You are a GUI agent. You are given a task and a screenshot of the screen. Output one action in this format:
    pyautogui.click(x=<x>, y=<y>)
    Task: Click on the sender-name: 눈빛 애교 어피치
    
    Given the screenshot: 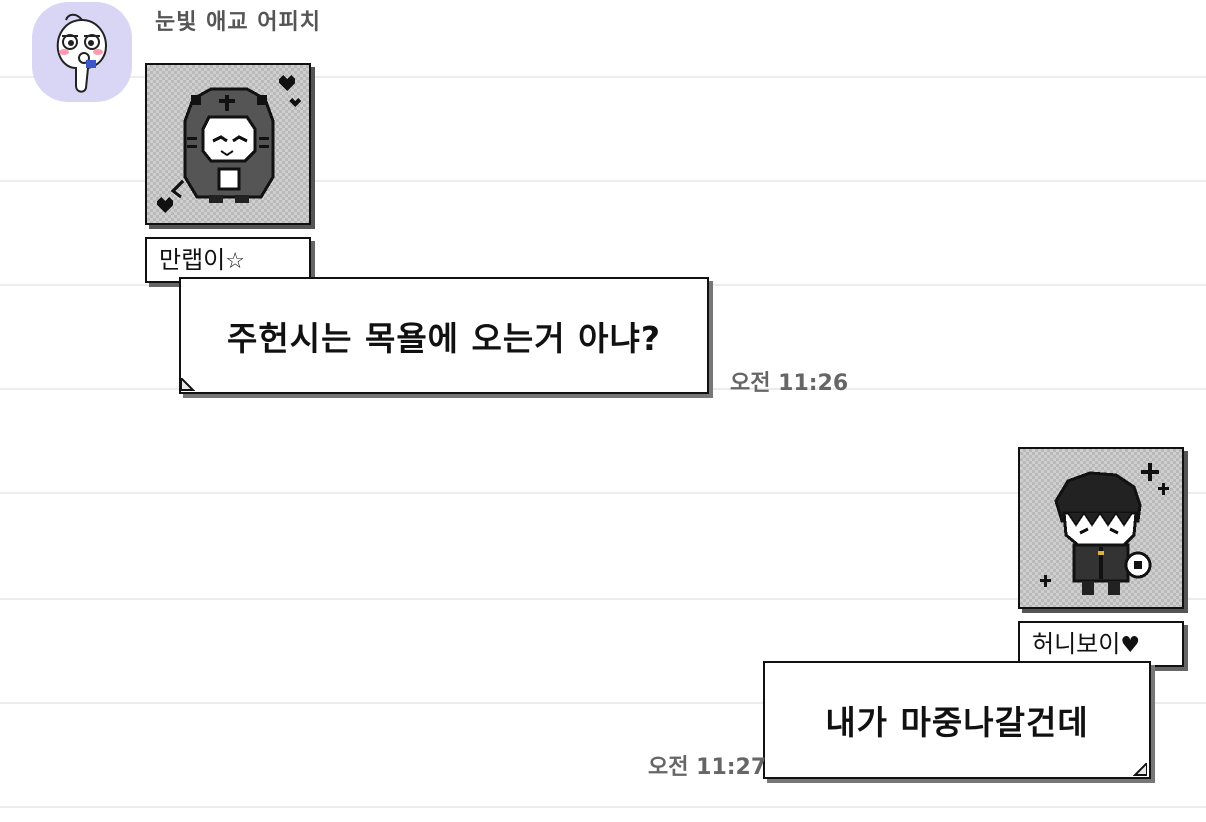 What is the action you would take?
    pyautogui.click(x=238, y=22)
    